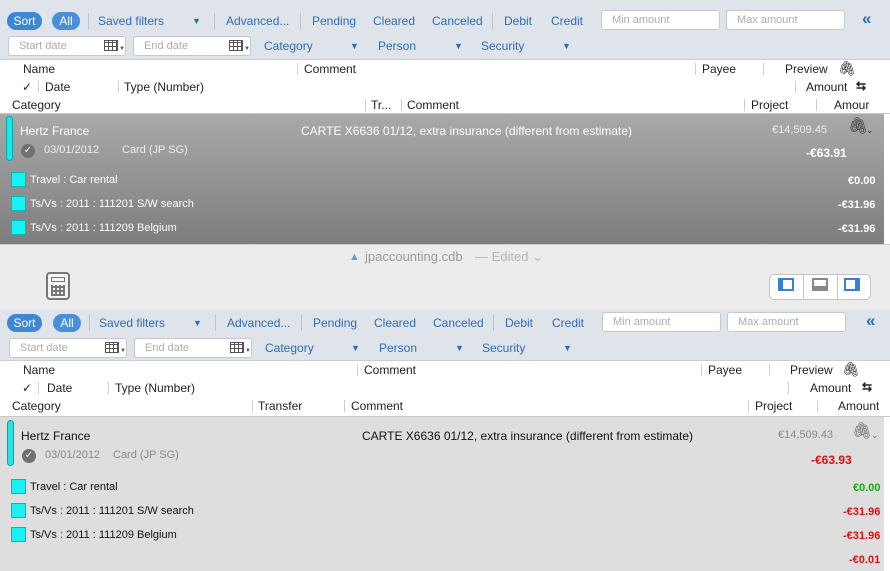 The height and width of the screenshot is (571, 890). I want to click on edited-status: — Edited ⌄, so click(509, 257).